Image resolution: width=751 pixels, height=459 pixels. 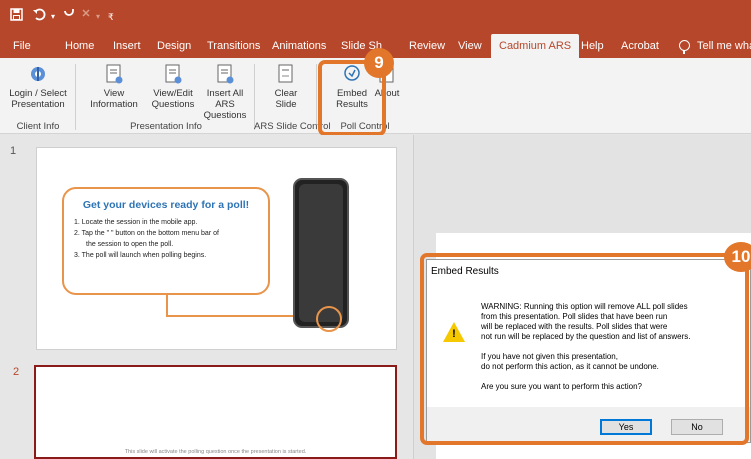 I want to click on format-painter-icon, so click(x=88, y=16).